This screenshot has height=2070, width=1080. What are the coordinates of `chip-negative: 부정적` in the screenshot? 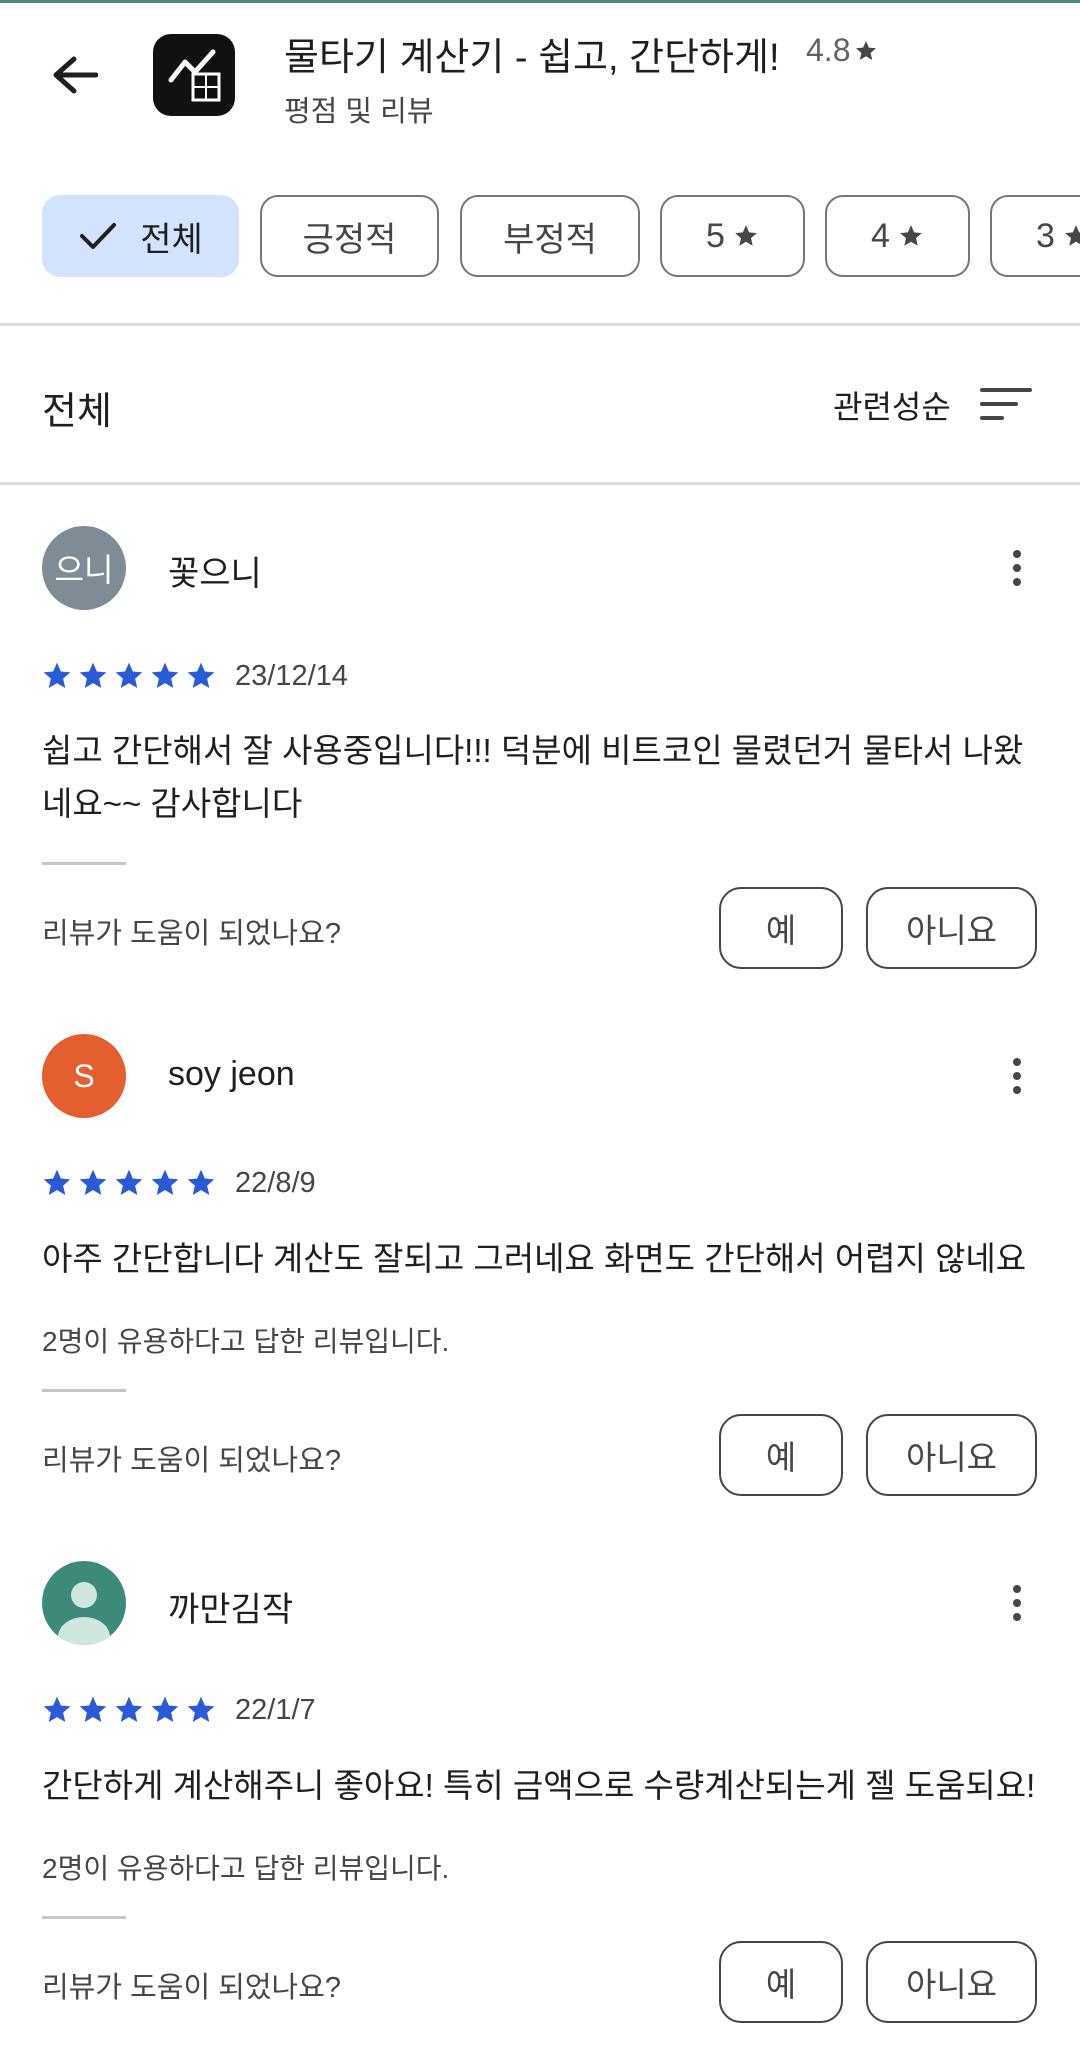 It's located at (550, 236).